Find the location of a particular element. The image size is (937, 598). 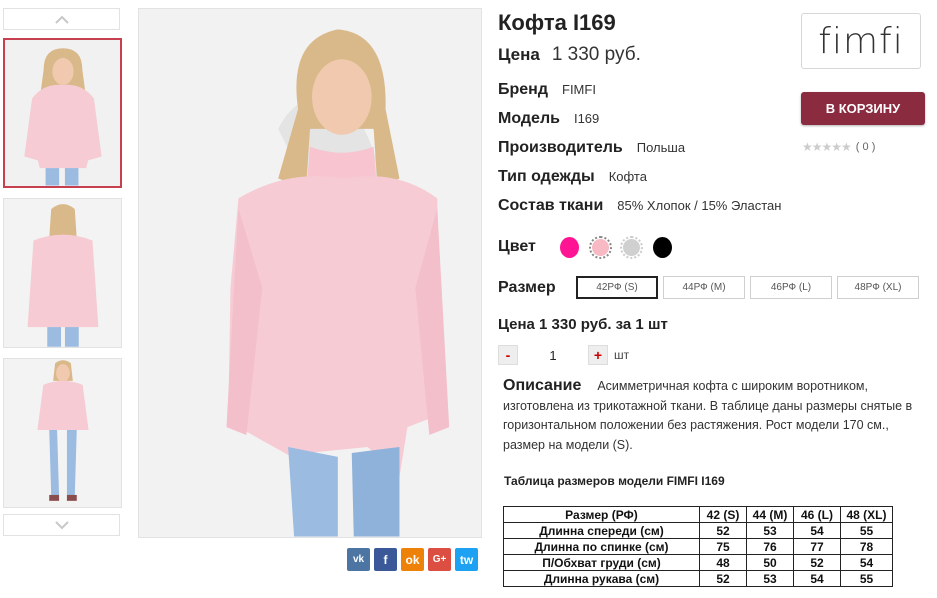

spec-value: Польша is located at coordinates (661, 147).